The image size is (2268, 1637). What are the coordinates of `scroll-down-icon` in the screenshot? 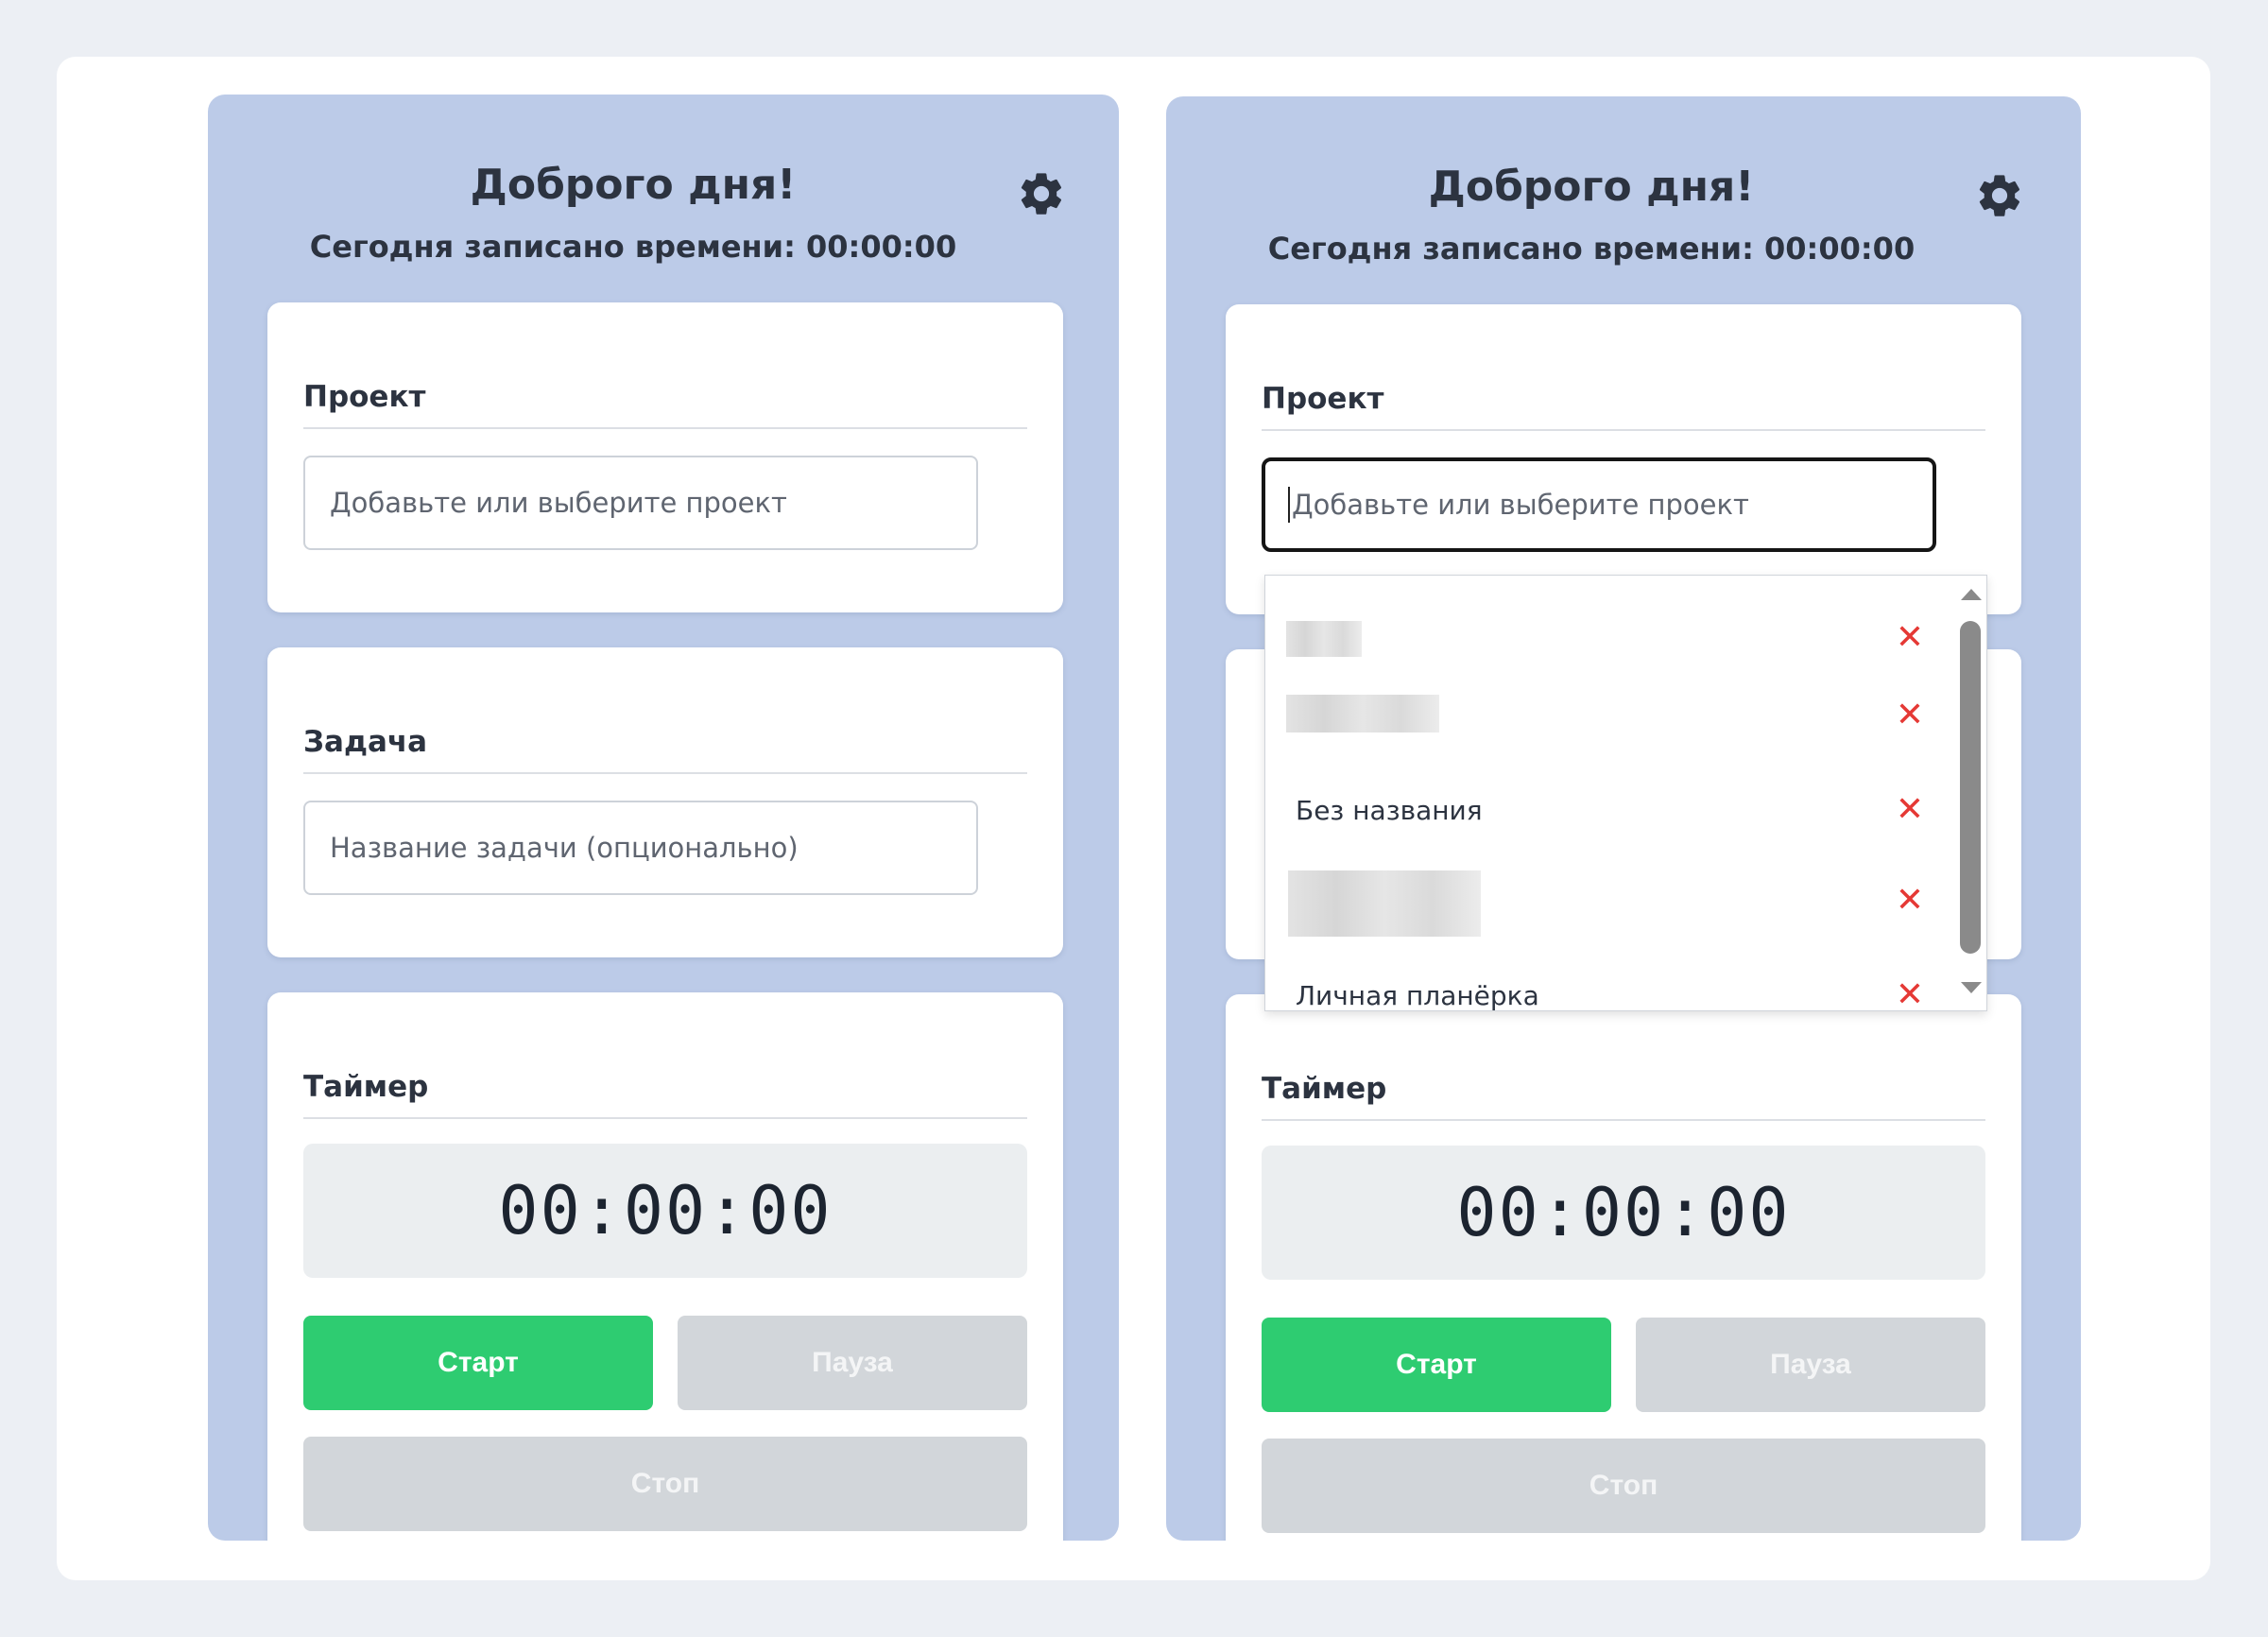 It's located at (1971, 987).